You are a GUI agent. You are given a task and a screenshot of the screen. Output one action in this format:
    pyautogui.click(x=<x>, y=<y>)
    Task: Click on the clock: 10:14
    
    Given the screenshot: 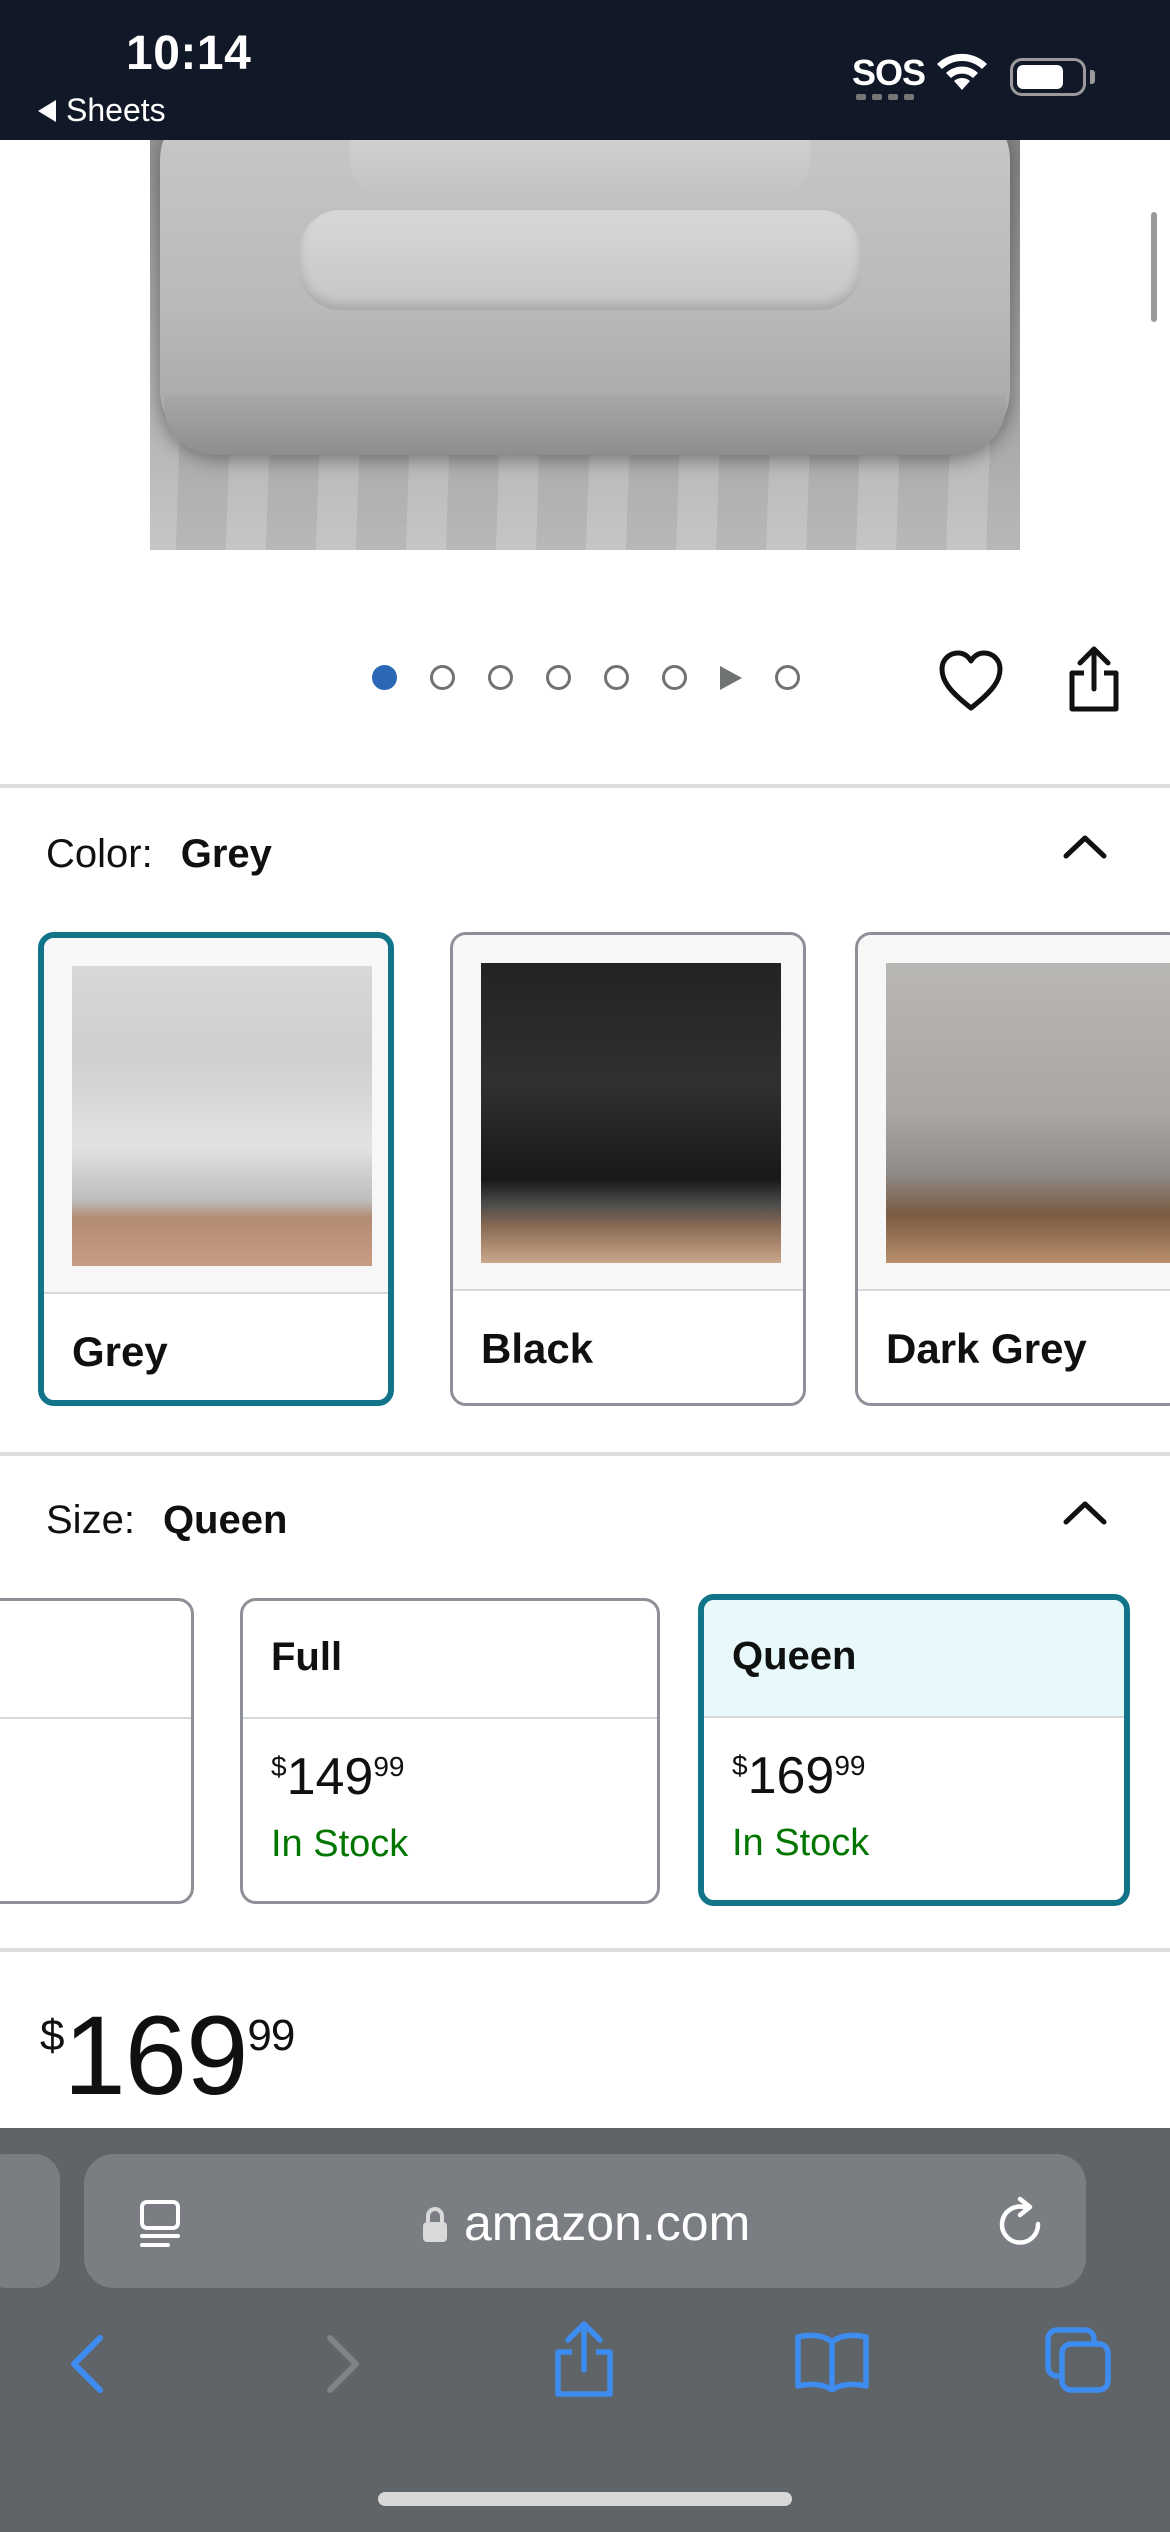 What is the action you would take?
    pyautogui.click(x=189, y=53)
    